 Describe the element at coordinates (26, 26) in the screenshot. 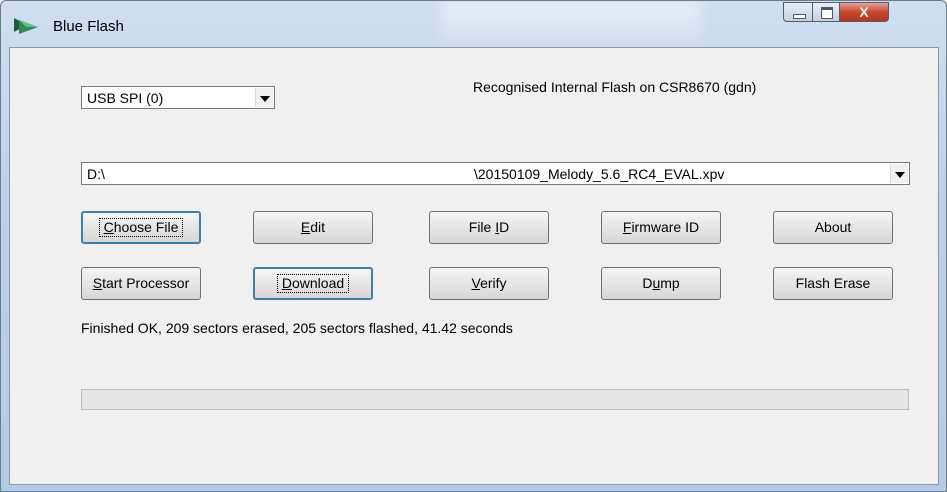

I see `blue-flash-app-icon` at that location.